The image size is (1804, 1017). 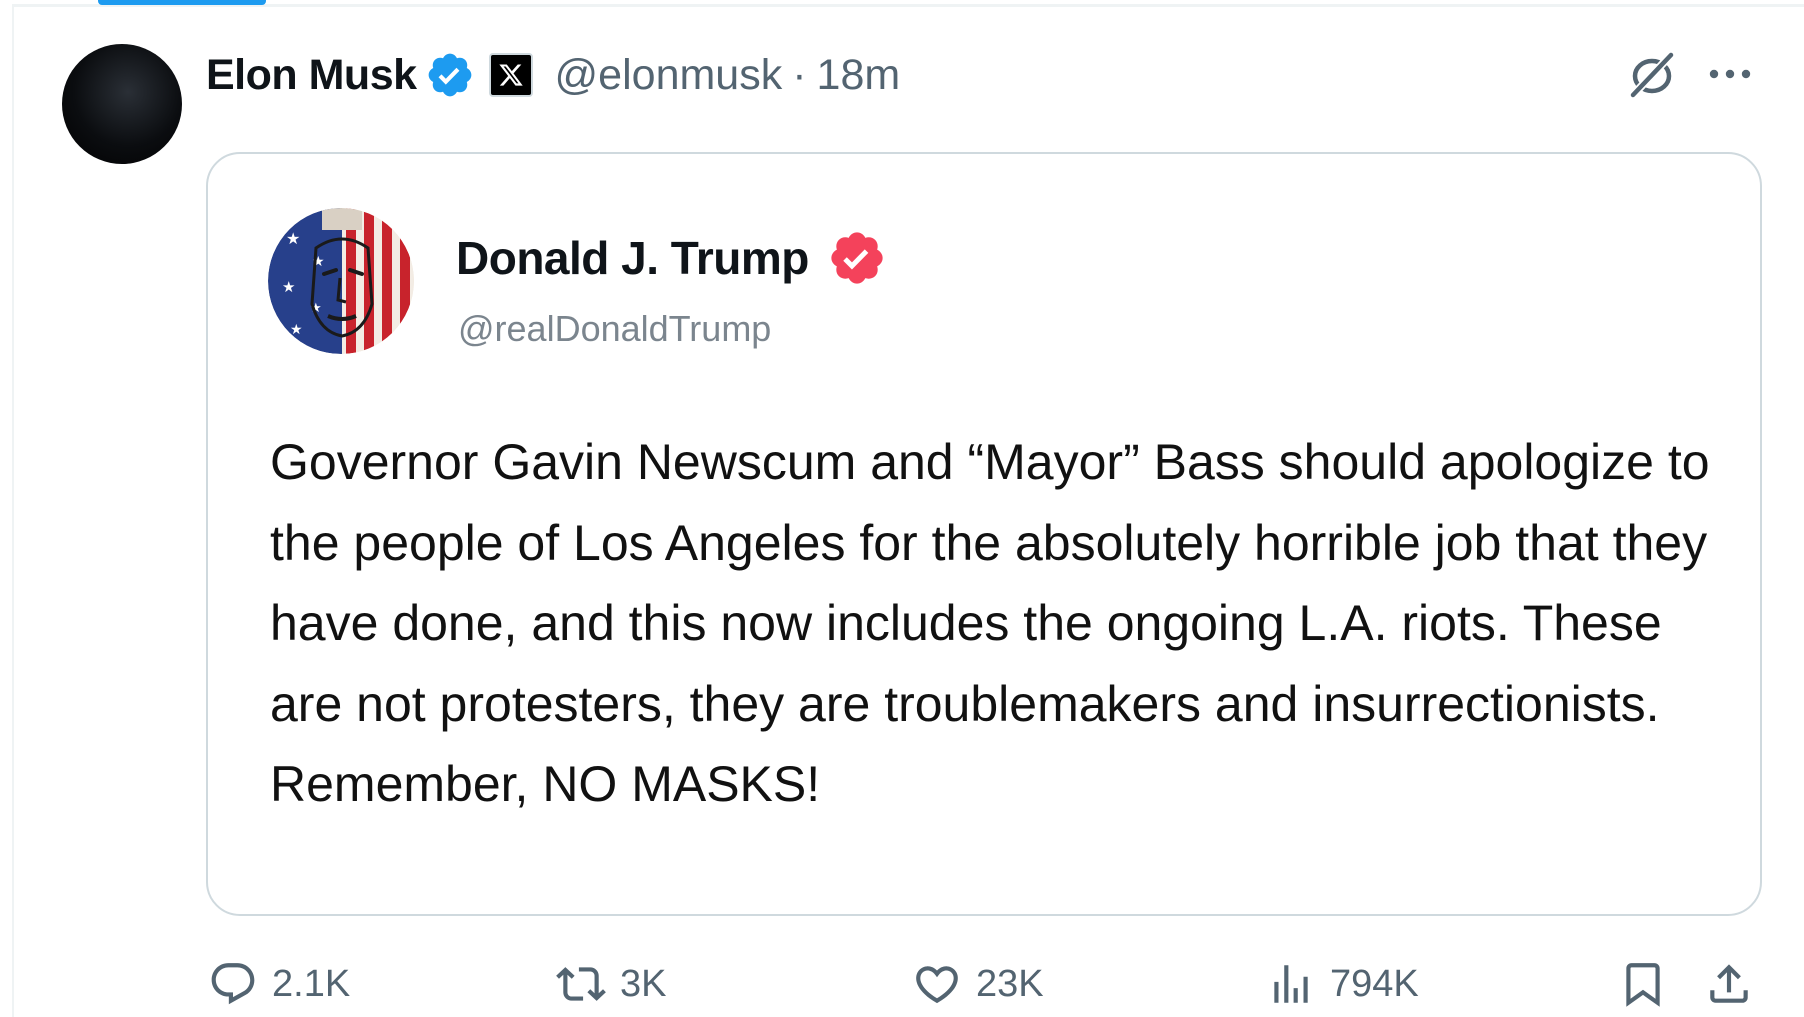 I want to click on retweet-icon, so click(x=581, y=984).